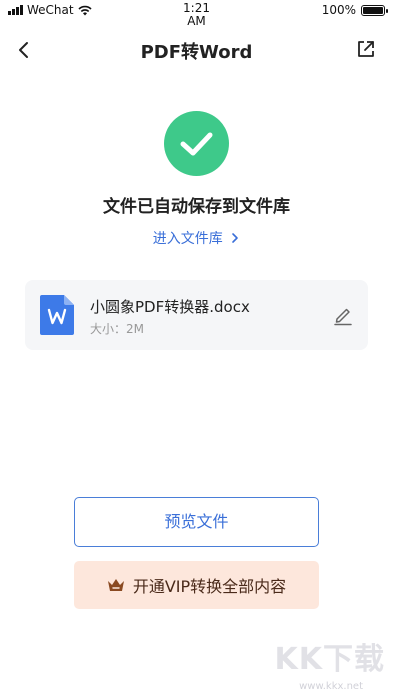  I want to click on battery-fill, so click(373, 10).